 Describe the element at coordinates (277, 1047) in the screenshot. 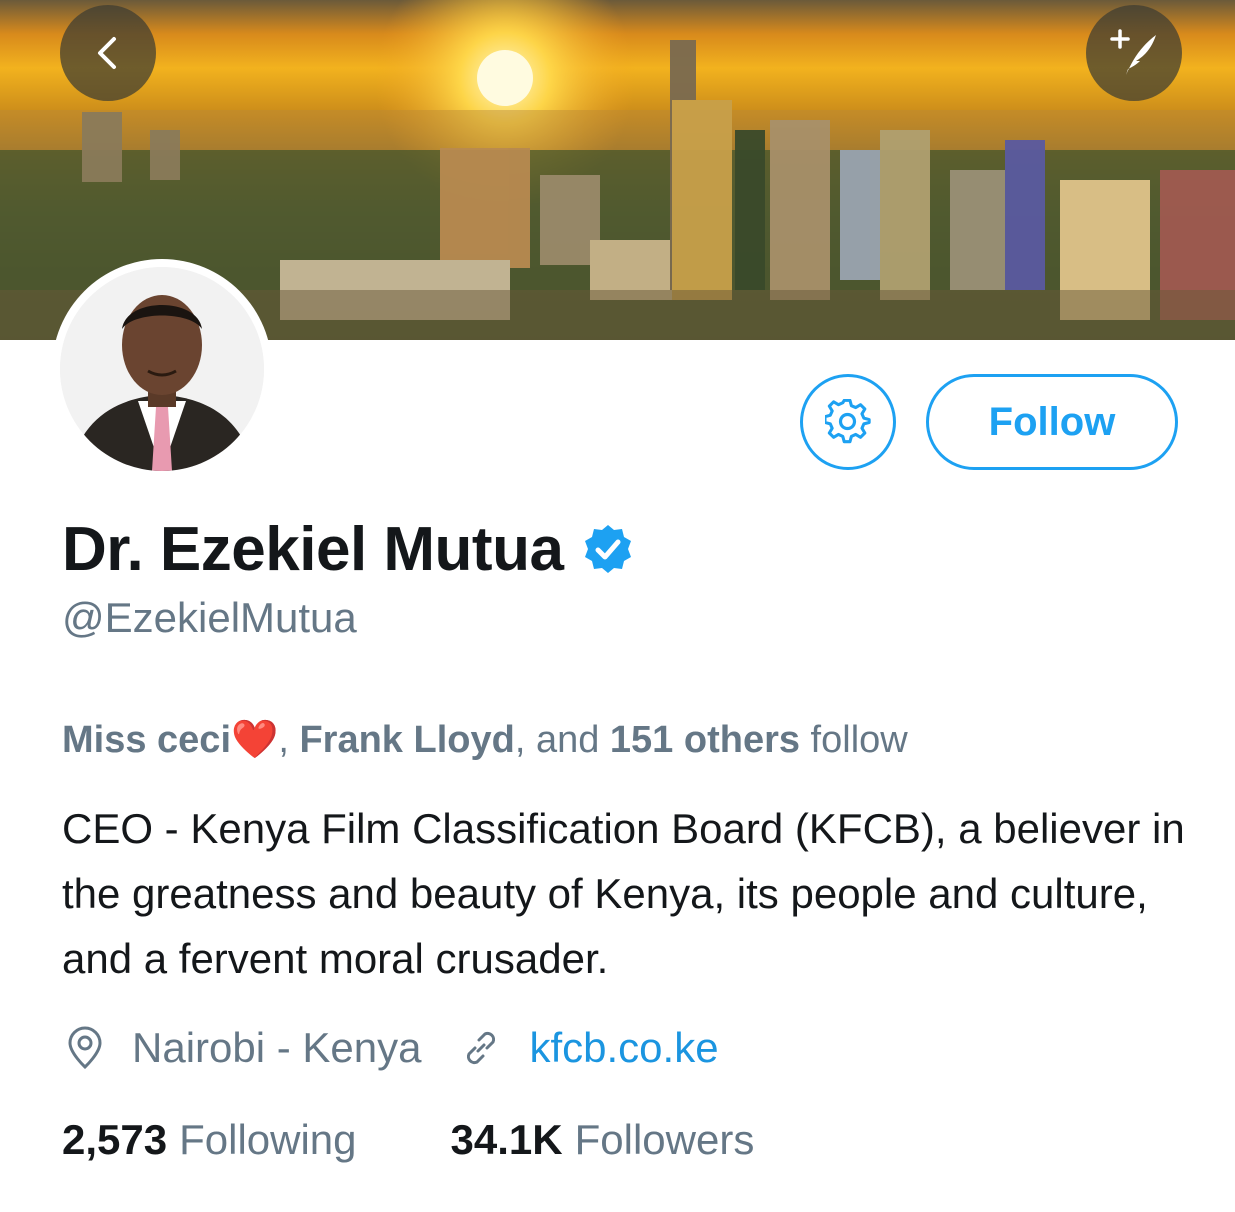

I see `location-text: Nairobi - Kenya` at that location.